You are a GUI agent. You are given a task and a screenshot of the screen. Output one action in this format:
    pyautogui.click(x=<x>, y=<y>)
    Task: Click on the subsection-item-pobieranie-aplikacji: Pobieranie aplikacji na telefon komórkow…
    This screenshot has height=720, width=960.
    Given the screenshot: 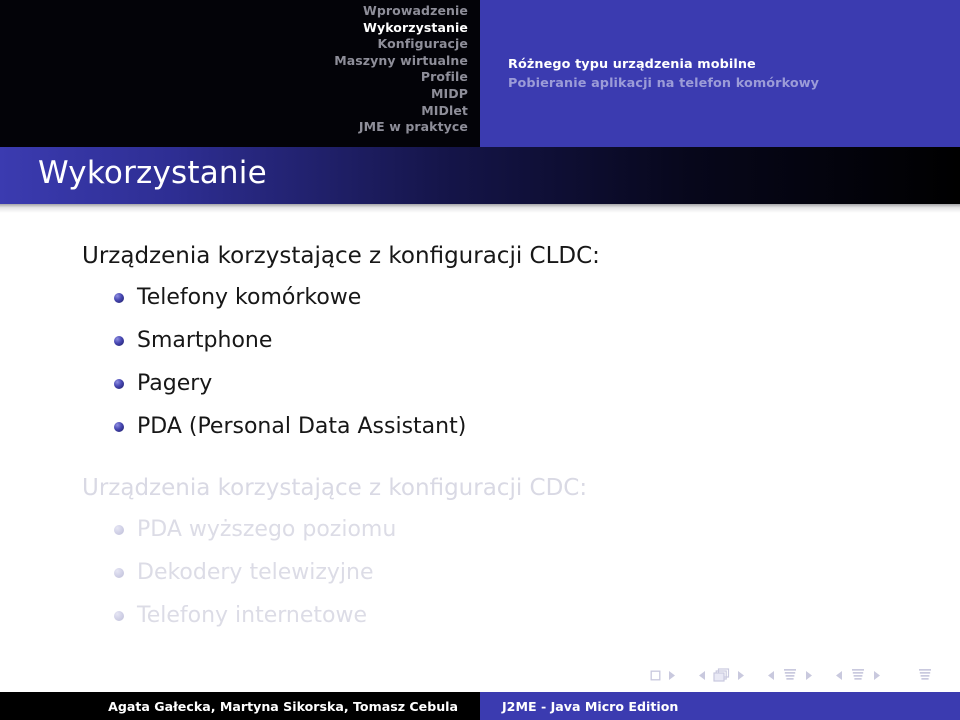 What is the action you would take?
    pyautogui.click(x=663, y=83)
    